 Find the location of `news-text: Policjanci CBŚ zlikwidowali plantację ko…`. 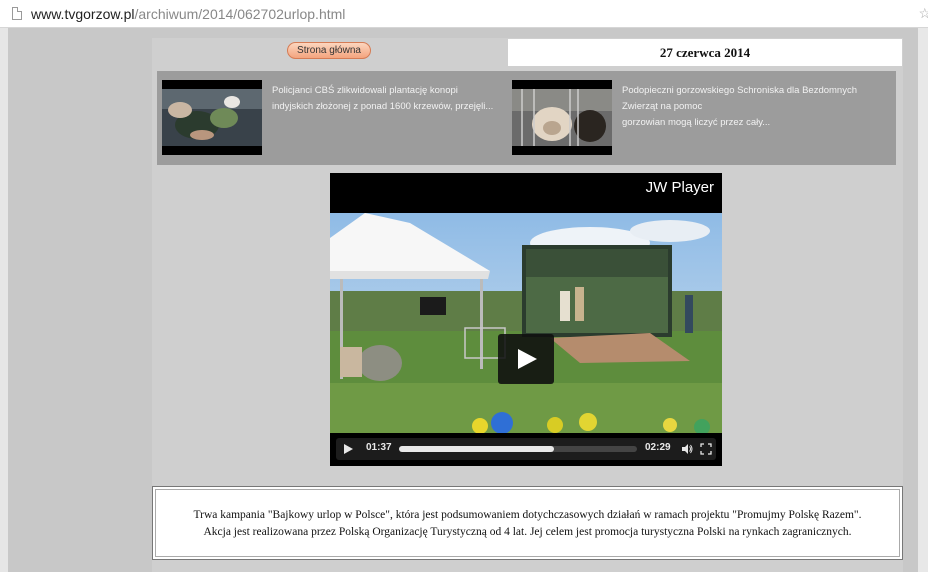

news-text: Policjanci CBŚ zlikwidowali plantację ko… is located at coordinates (382, 99).